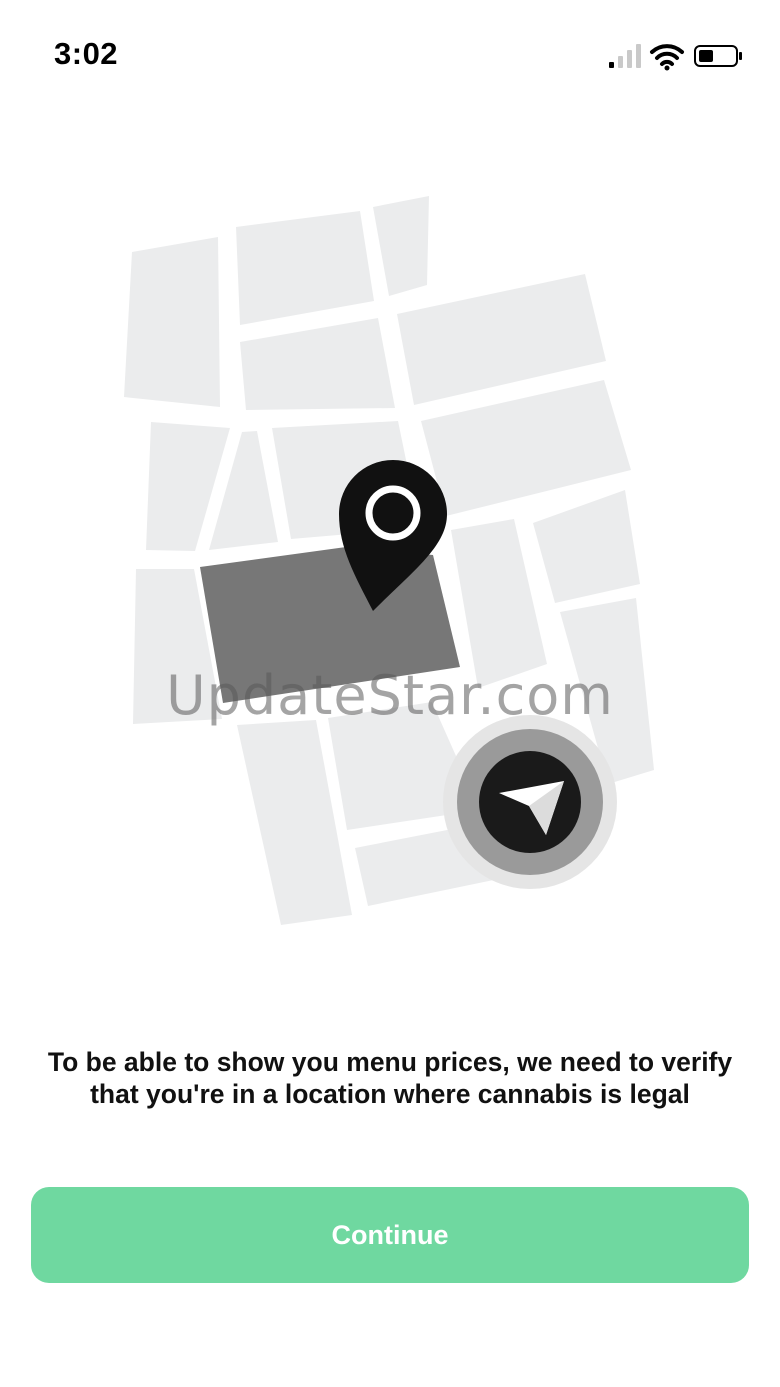 The image size is (780, 1387). Describe the element at coordinates (390, 1235) in the screenshot. I see `continue-button: Continue` at that location.